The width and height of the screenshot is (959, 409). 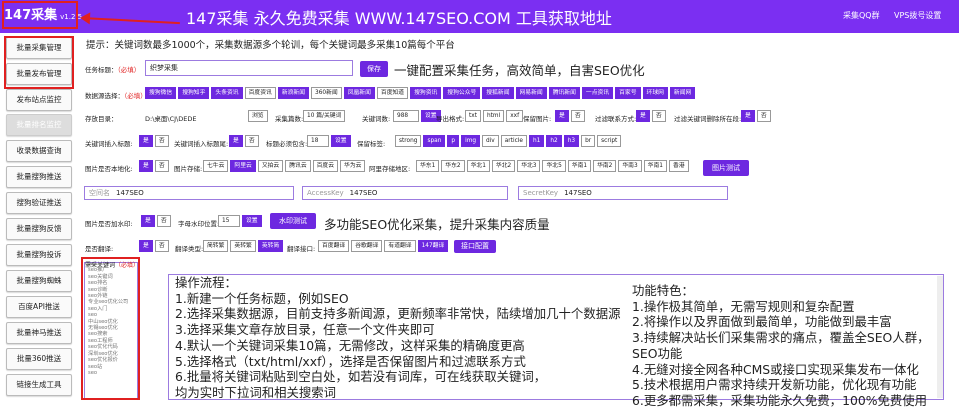 What do you see at coordinates (341, 141) in the screenshot?
I see `must-contain-set-button: 设置` at bounding box center [341, 141].